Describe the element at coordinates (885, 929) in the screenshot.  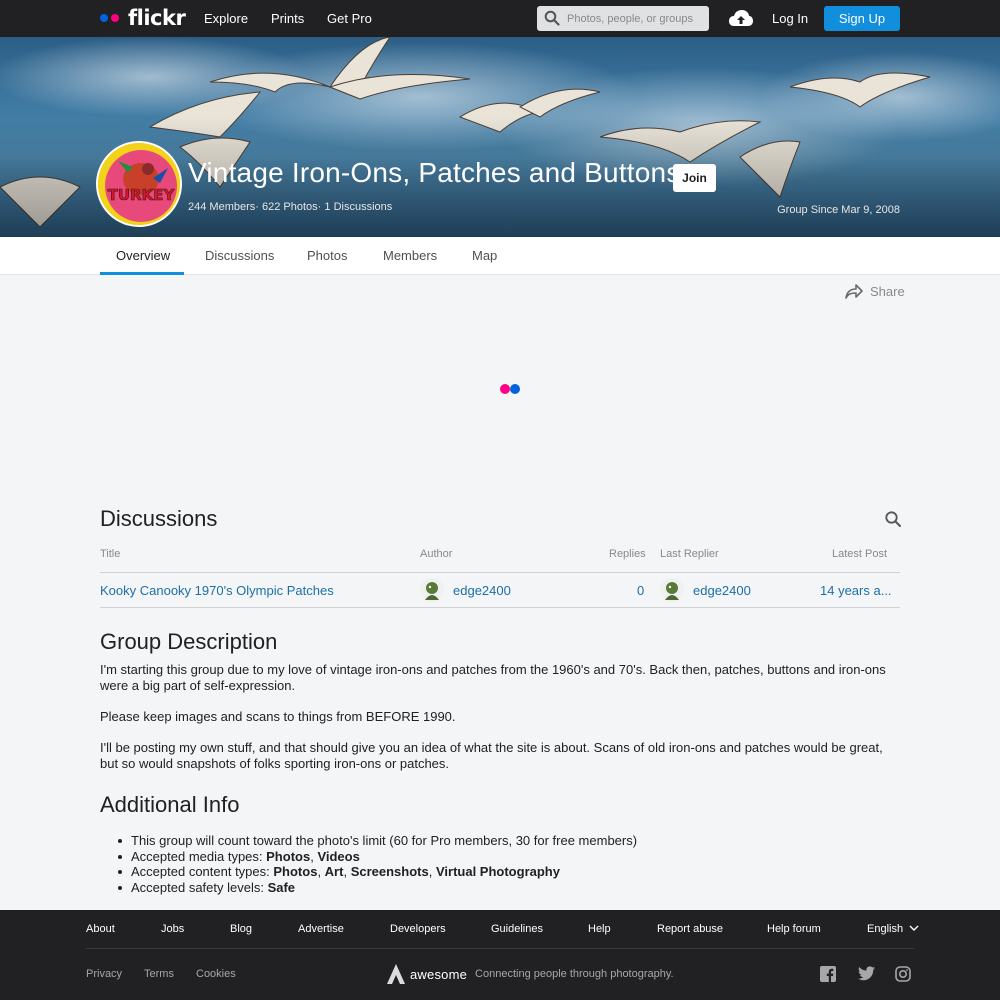
I see `language-label: English` at that location.